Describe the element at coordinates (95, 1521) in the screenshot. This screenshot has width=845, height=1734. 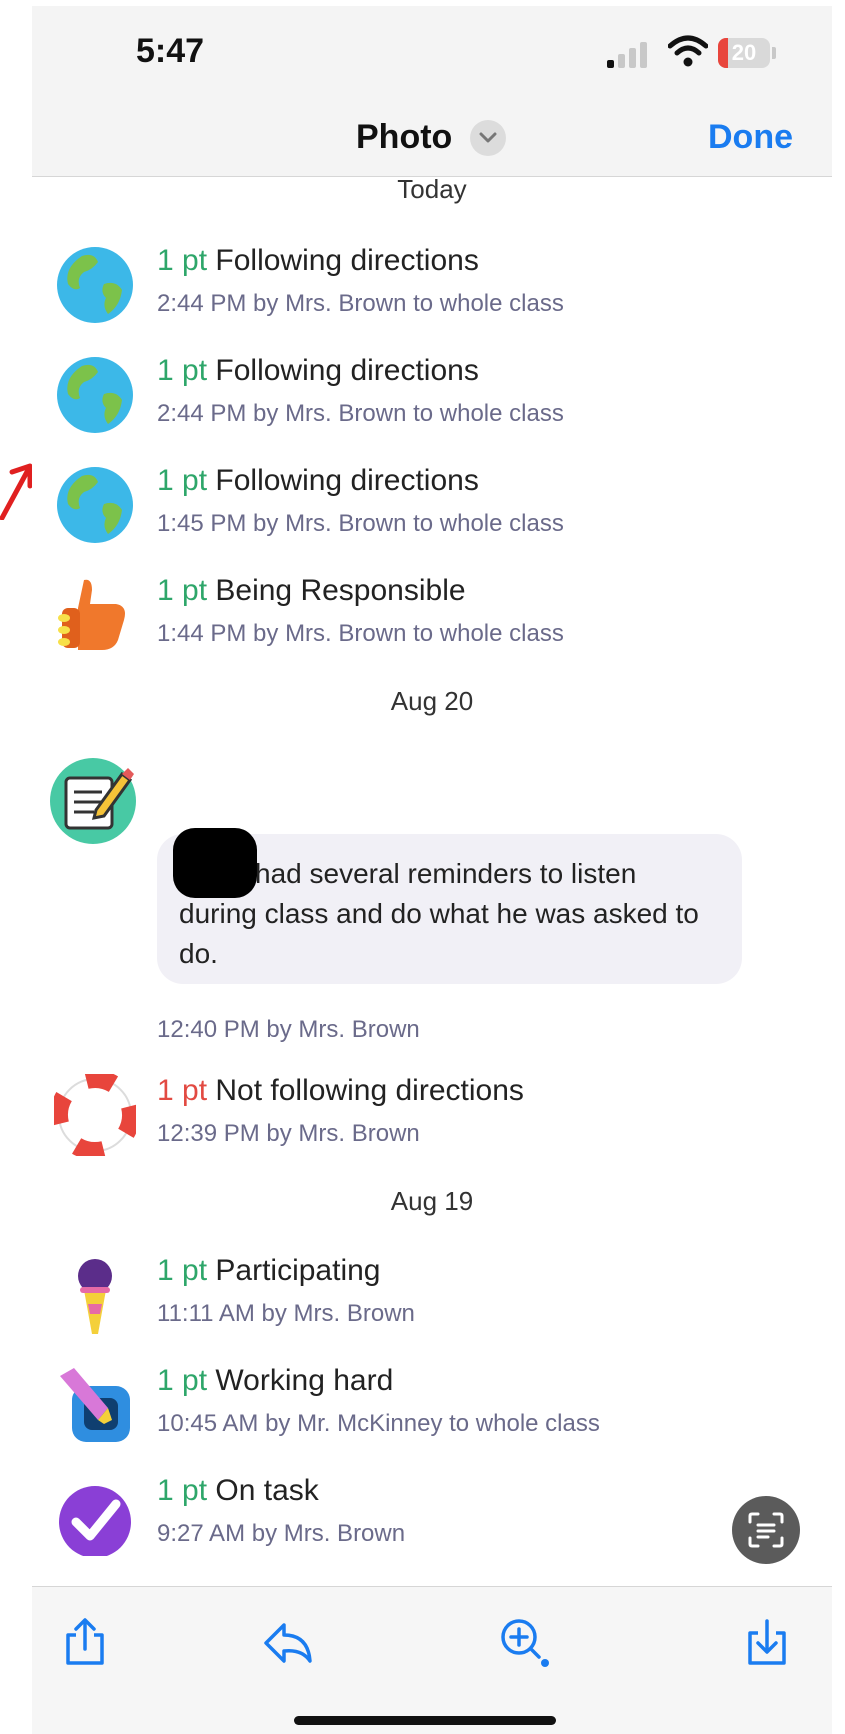
I see `checkmark-icon` at that location.